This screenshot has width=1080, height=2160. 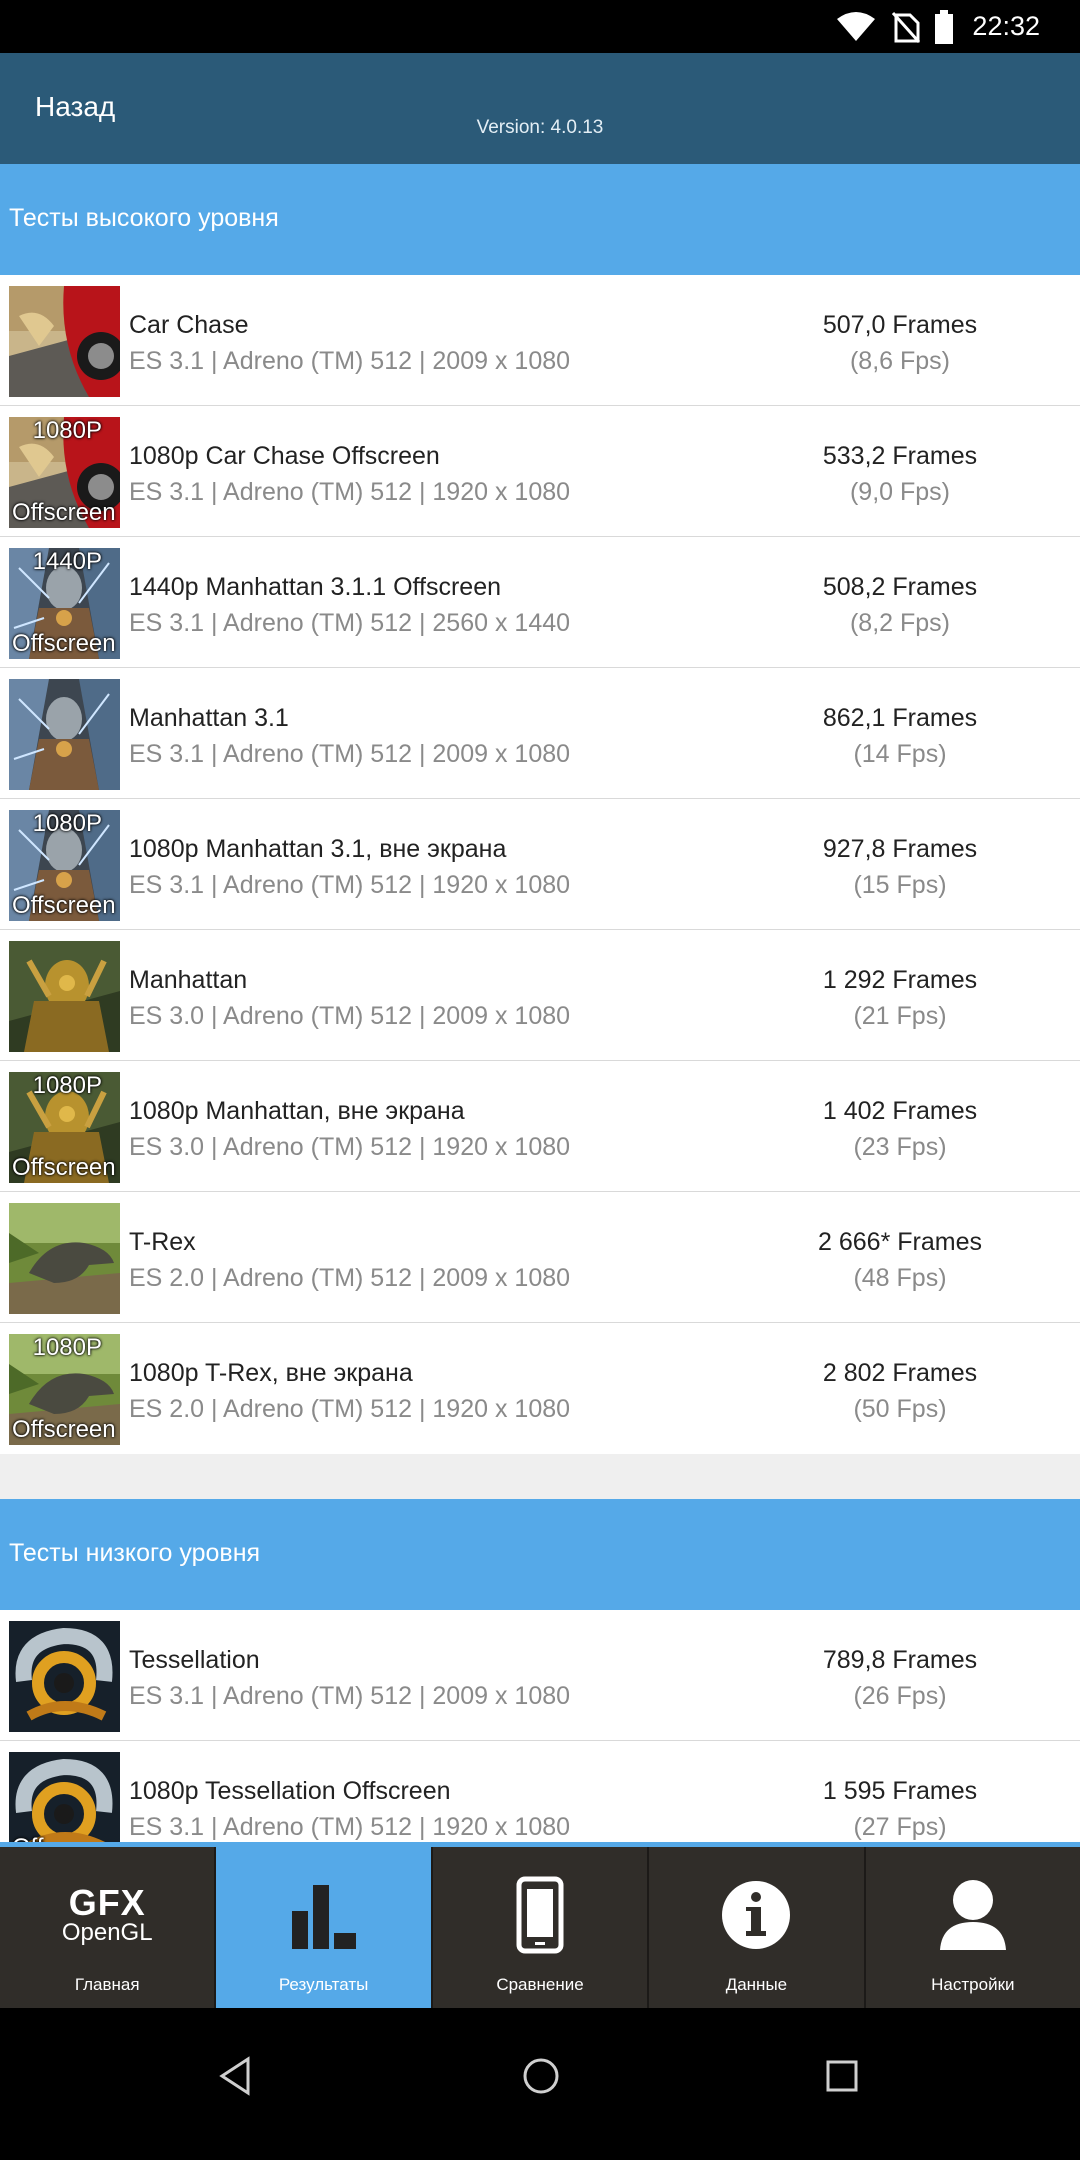 I want to click on score-fps: (9,0 Fps), so click(x=900, y=492).